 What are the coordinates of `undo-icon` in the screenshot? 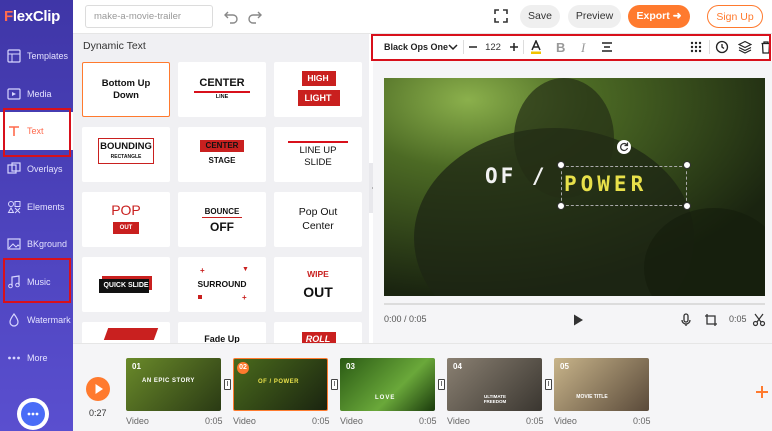 It's located at (231, 16).